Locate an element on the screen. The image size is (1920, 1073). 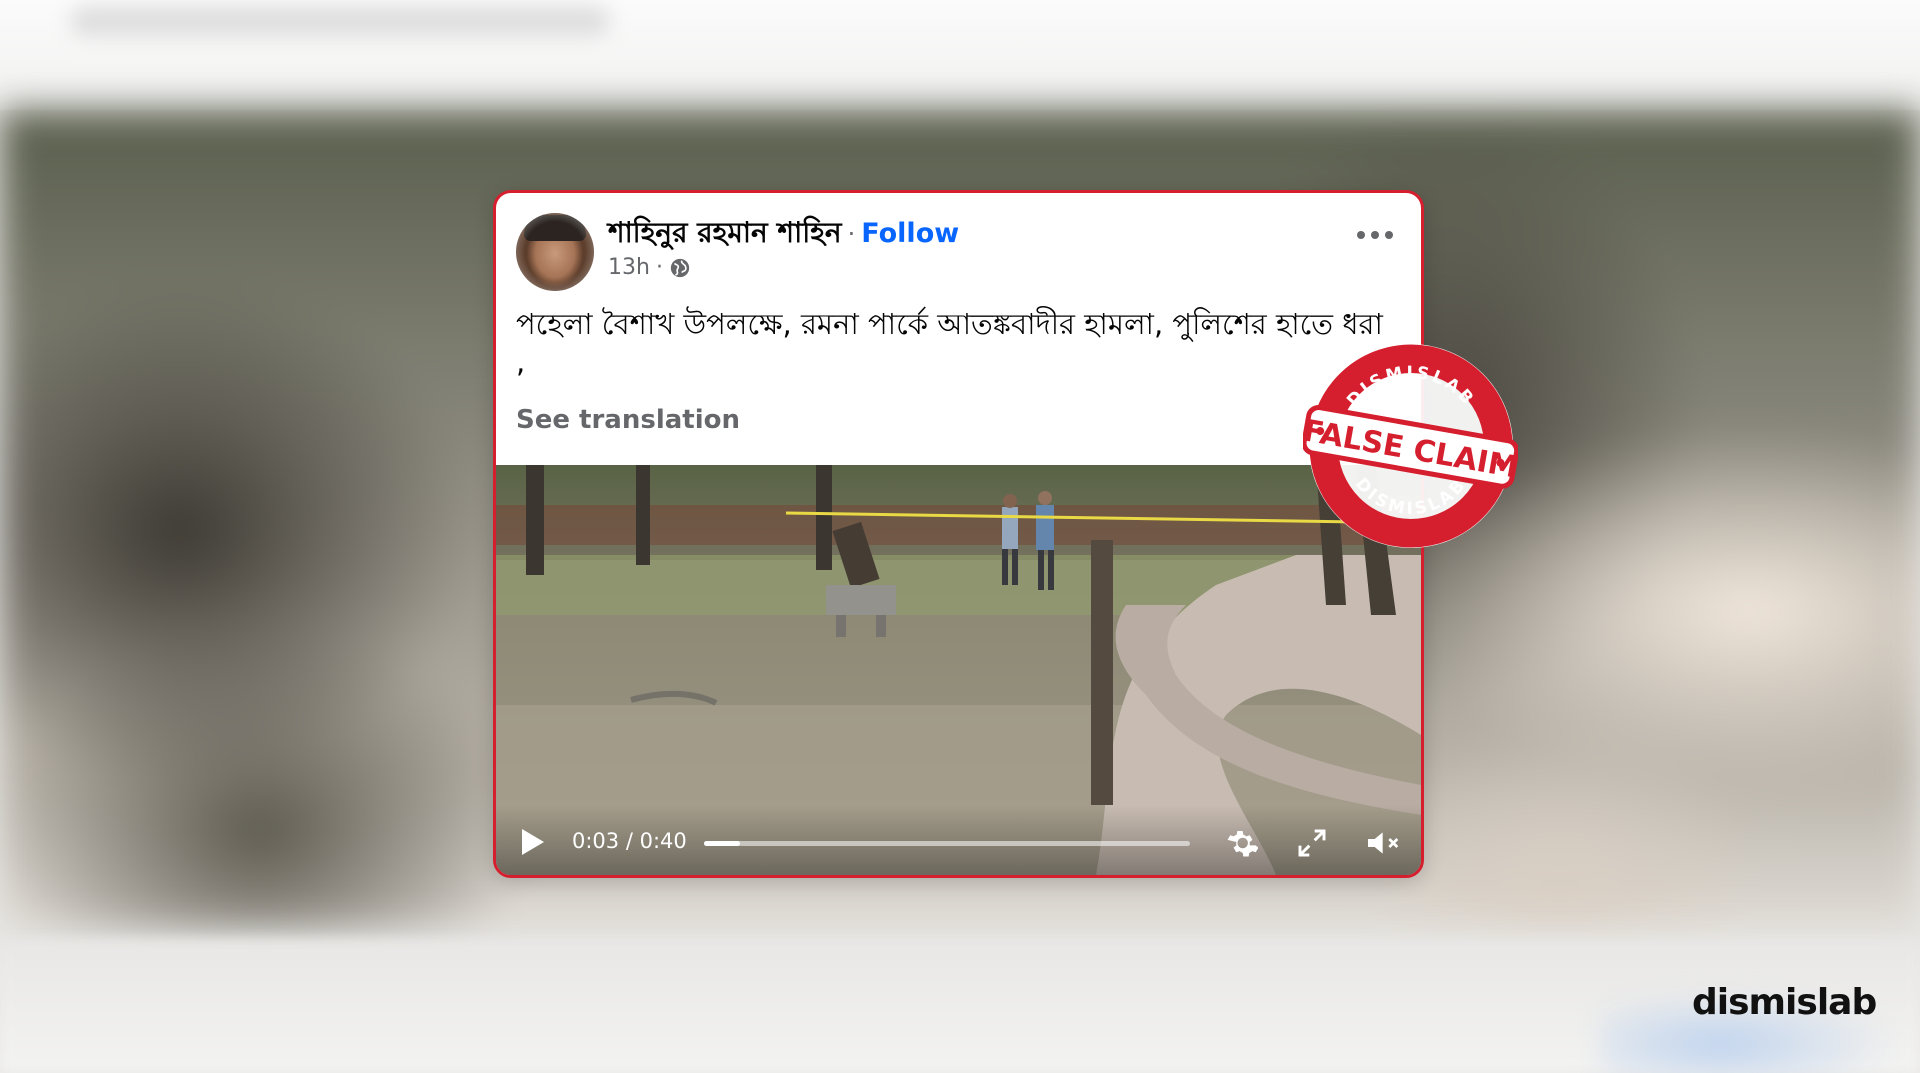
dismislab-logo: dismislab is located at coordinates (1784, 1002).